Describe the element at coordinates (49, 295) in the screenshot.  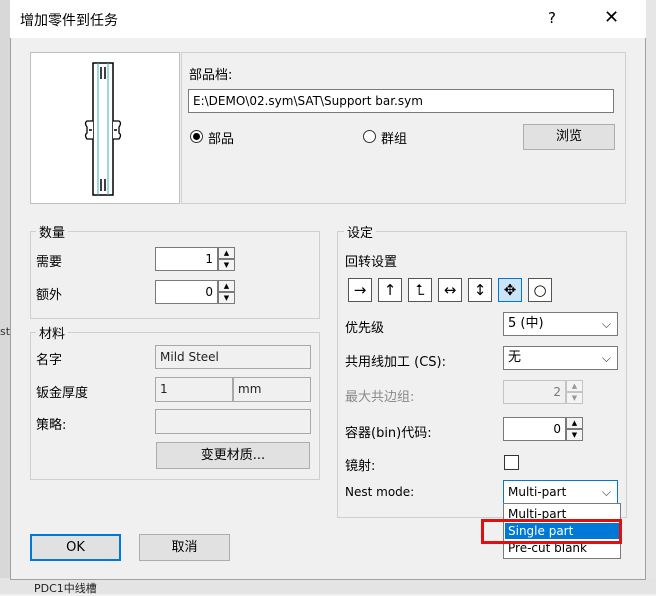
I see `extra-label: 额外` at that location.